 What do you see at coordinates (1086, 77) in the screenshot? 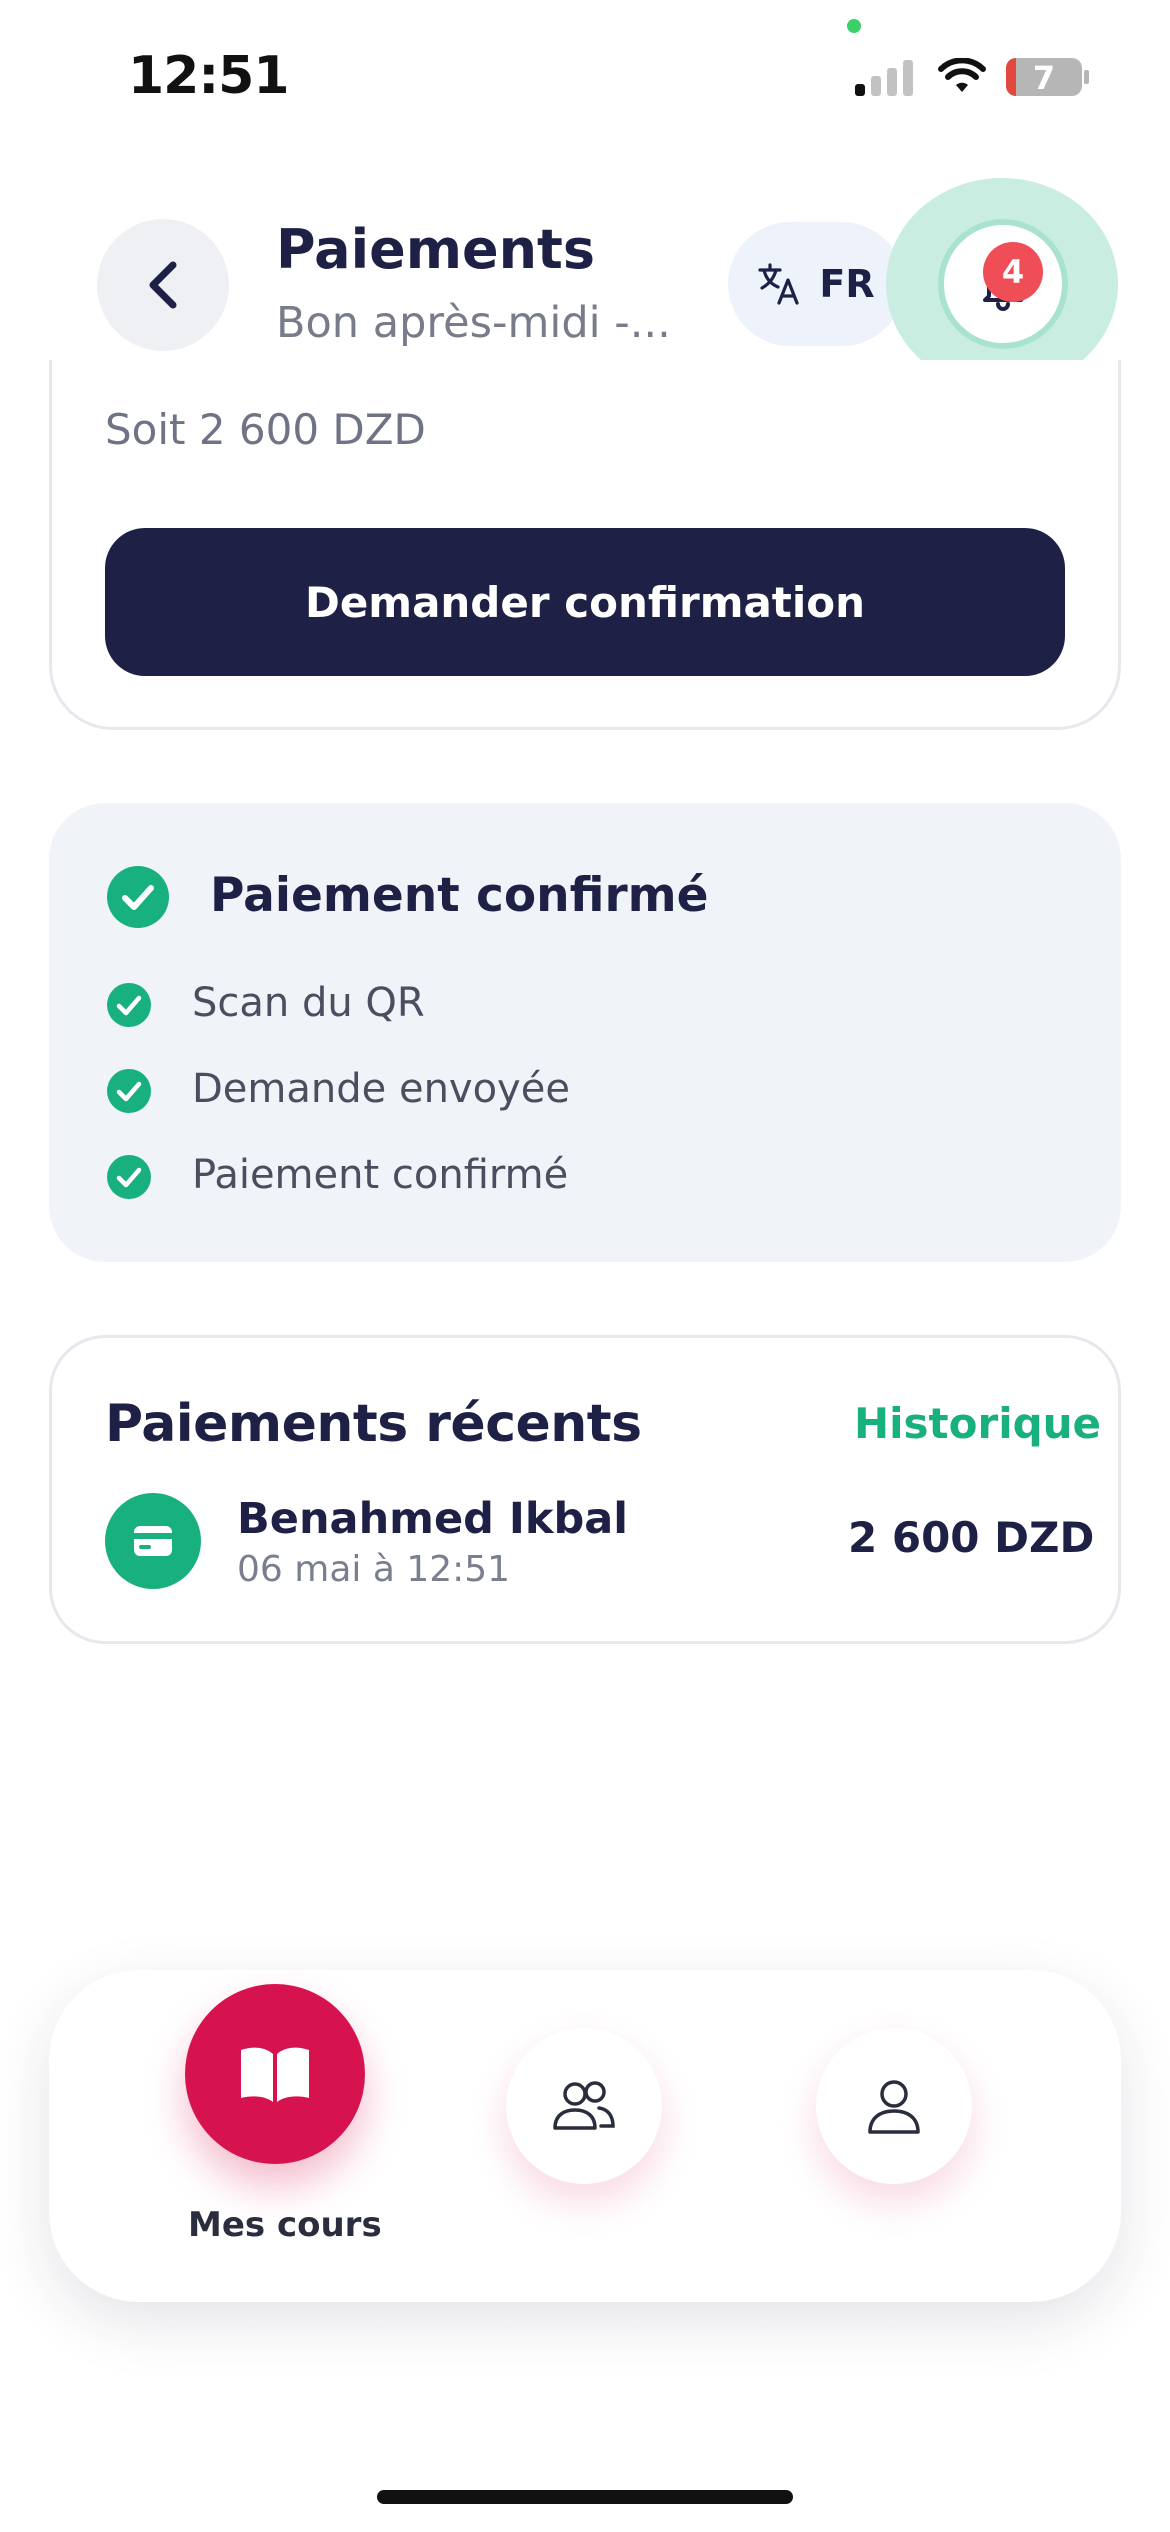
I see `battery-cap` at bounding box center [1086, 77].